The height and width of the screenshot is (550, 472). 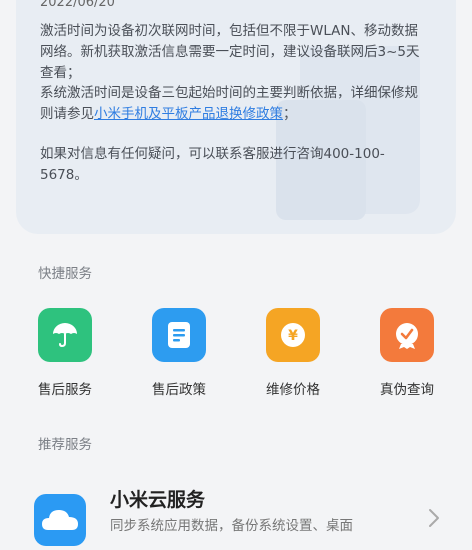 I want to click on service-name: 小米云服务, so click(x=158, y=500).